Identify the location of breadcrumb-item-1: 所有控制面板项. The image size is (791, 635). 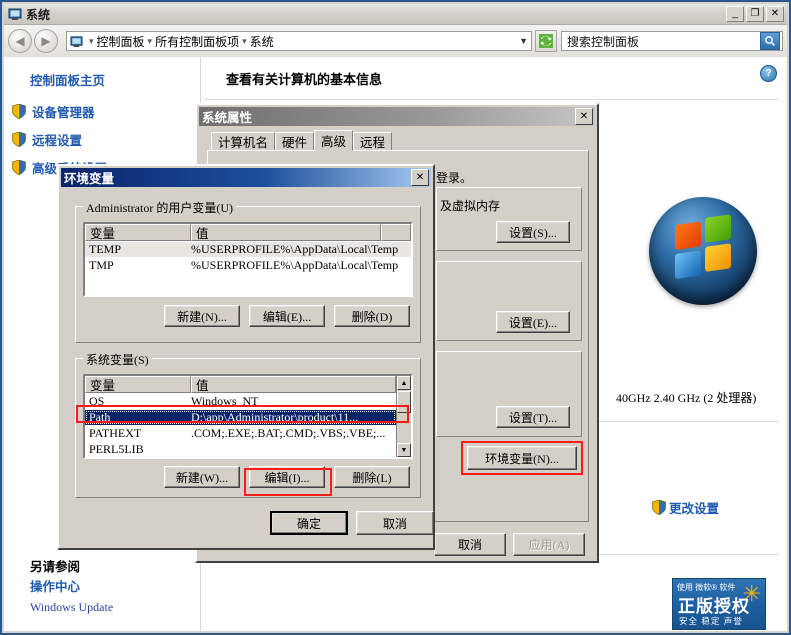
(197, 41).